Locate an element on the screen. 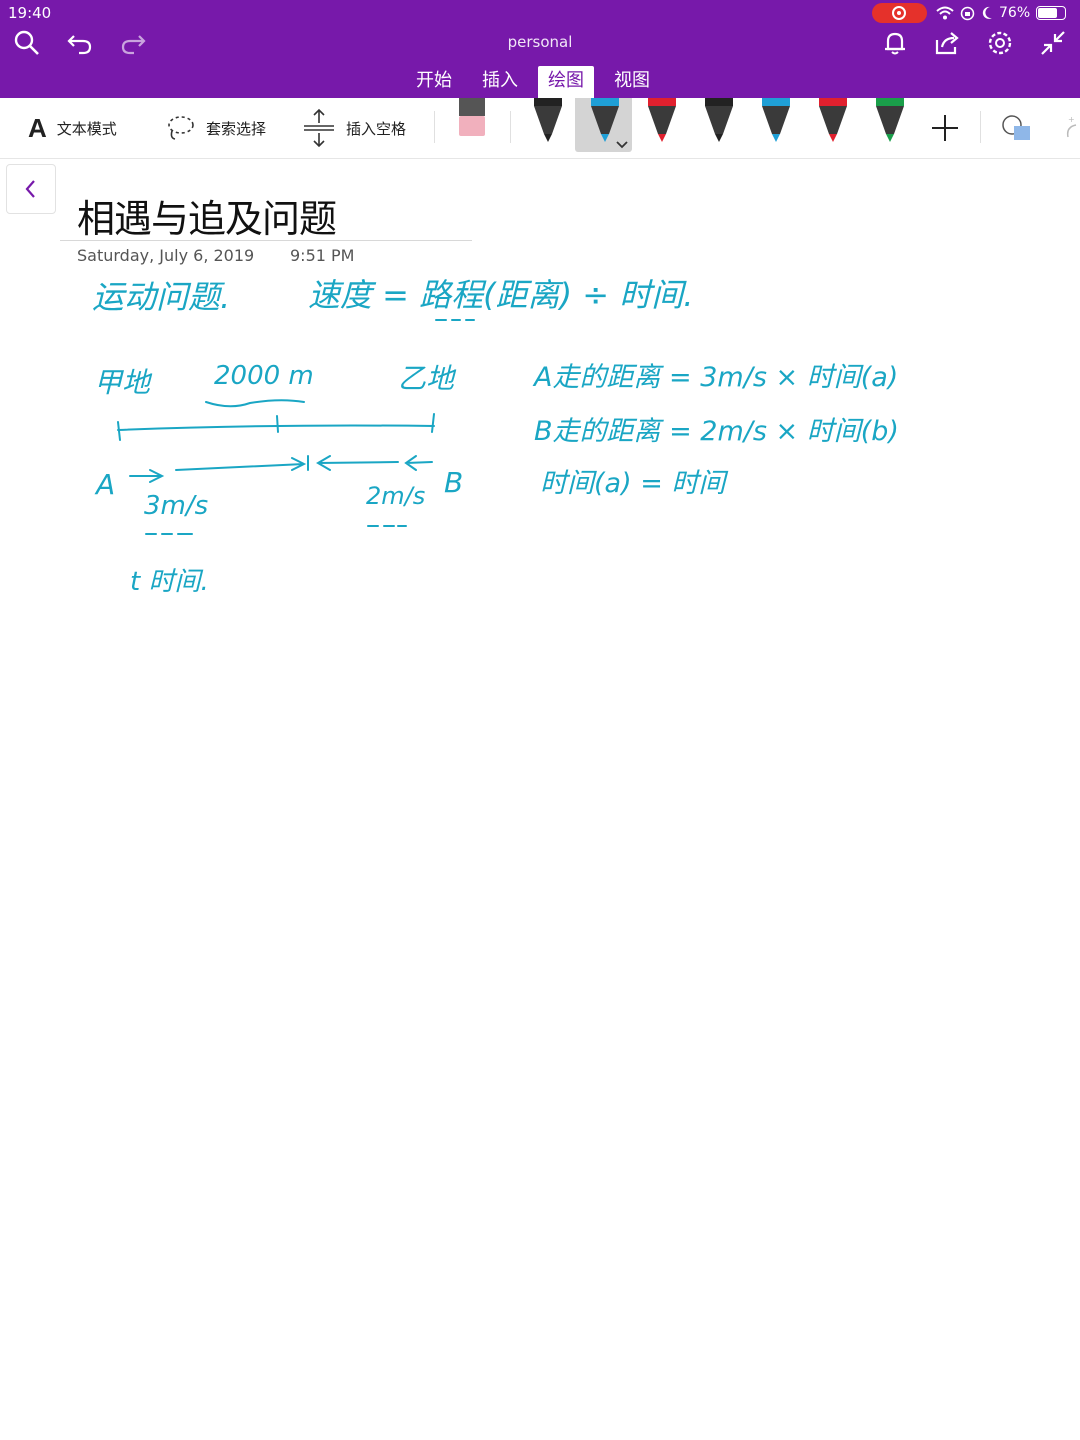 The image size is (1080, 1440). ink-route-ticks is located at coordinates (276, 427).